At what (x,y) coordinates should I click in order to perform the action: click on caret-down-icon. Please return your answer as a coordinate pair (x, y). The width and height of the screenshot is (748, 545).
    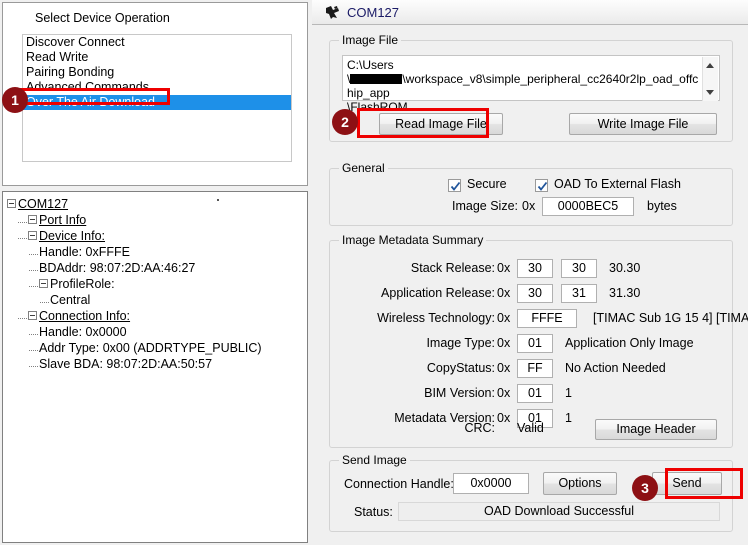
    Looking at the image, I should click on (710, 92).